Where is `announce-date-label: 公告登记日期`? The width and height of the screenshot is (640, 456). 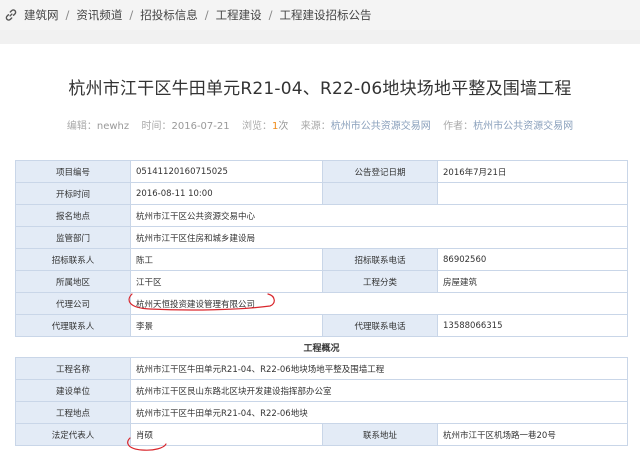 announce-date-label: 公告登记日期 is located at coordinates (380, 171).